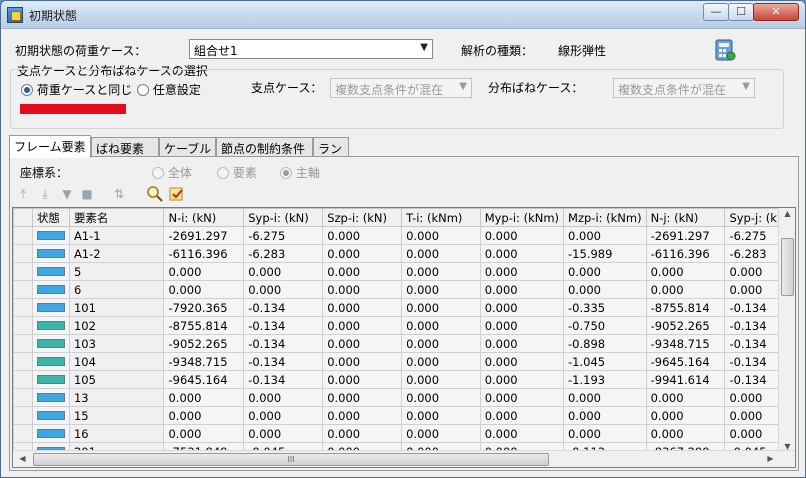  I want to click on value-cell: -9052.265, so click(204, 343).